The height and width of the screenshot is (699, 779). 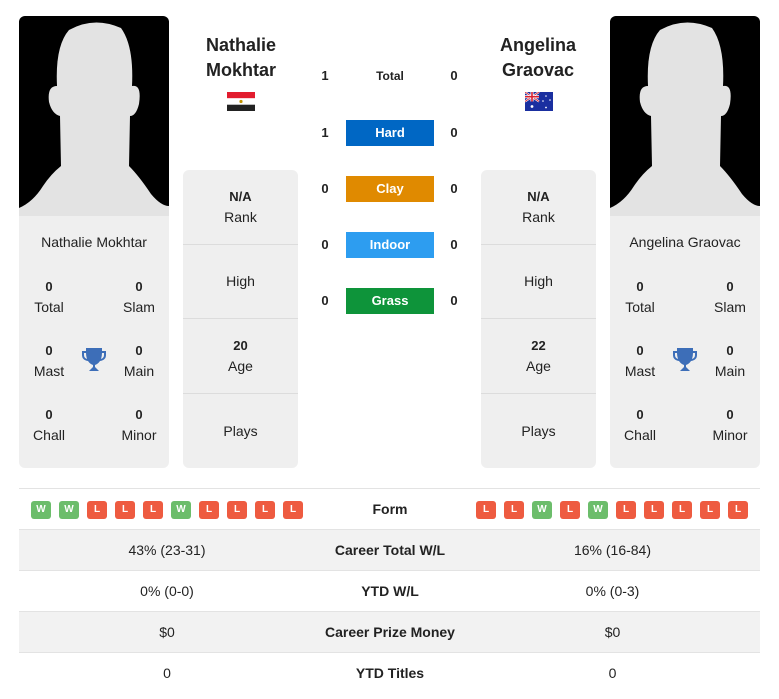 I want to click on player2-prize-money: $0, so click(x=612, y=632).